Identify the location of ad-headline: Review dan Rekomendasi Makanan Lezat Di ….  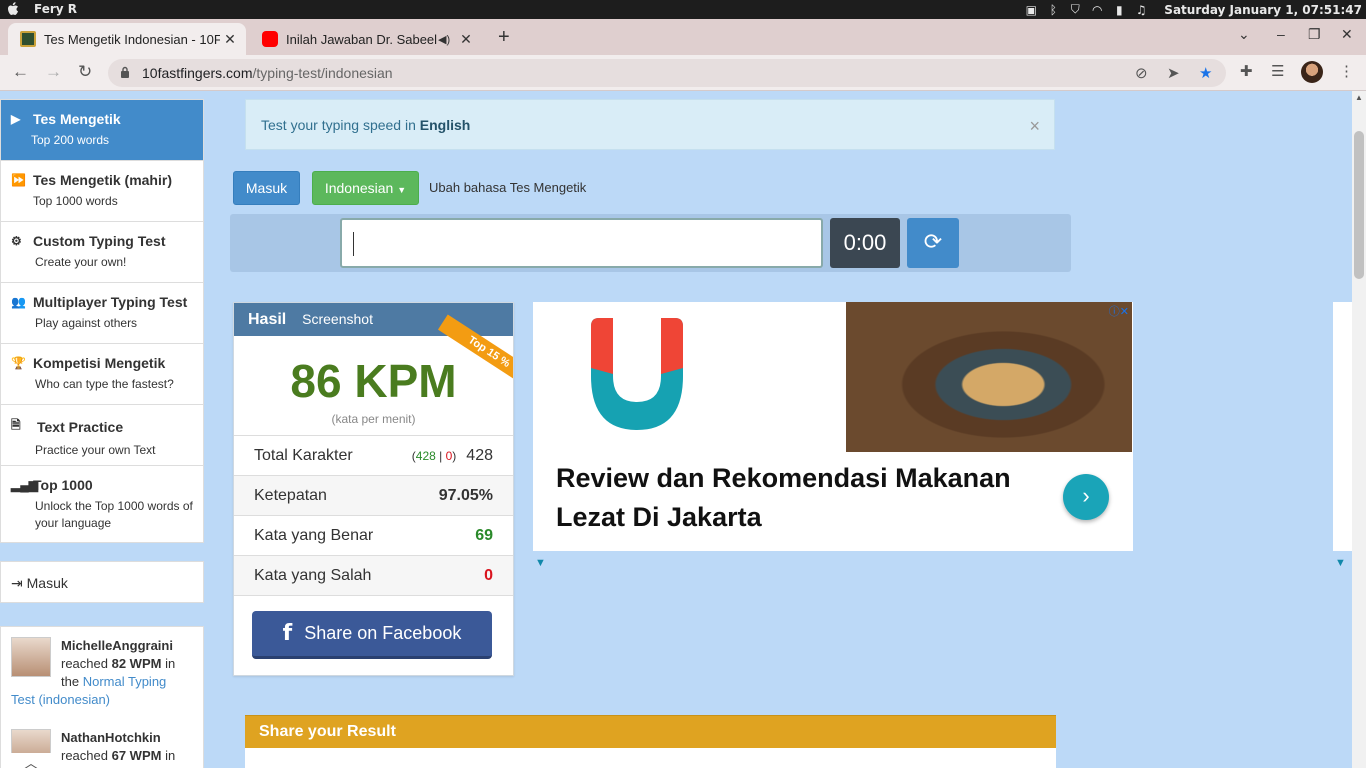
(806, 498).